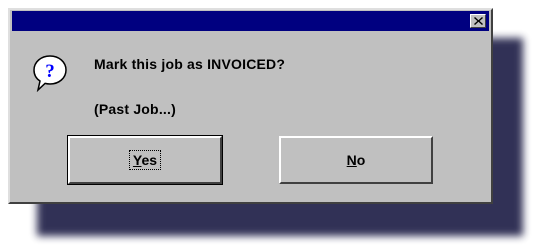  I want to click on yes-button: Yes, so click(145, 160).